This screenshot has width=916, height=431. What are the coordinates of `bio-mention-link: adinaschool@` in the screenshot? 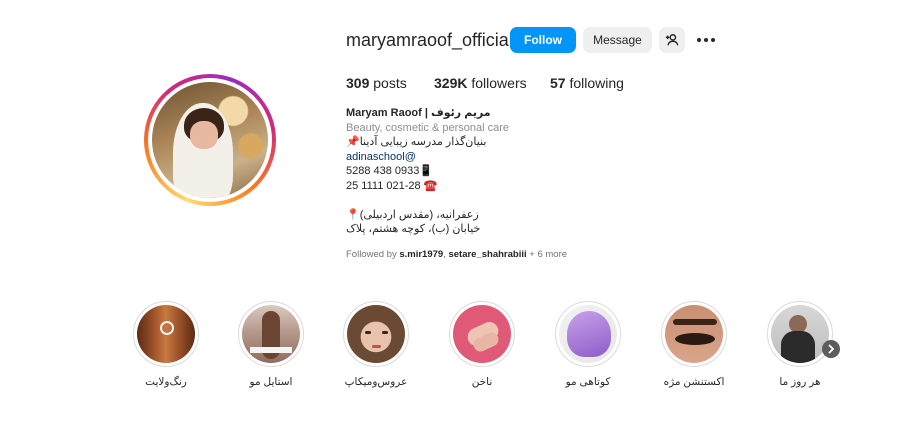 It's located at (381, 157).